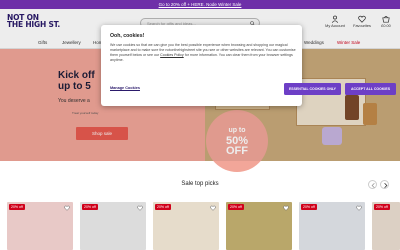 The height and width of the screenshot is (250, 400). Describe the element at coordinates (386, 26) in the screenshot. I see `basket-total: £0.00` at that location.